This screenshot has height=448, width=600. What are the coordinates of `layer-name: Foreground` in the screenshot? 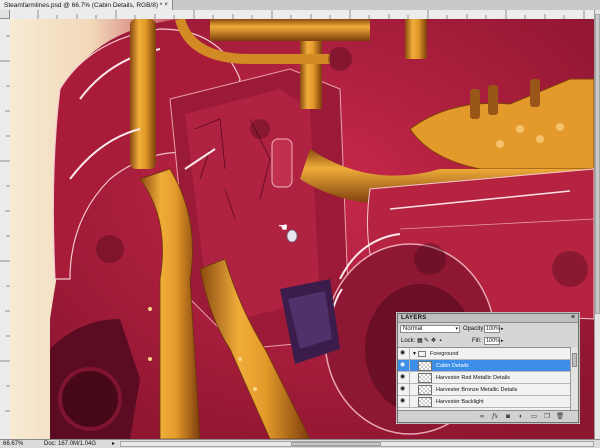 It's located at (444, 354).